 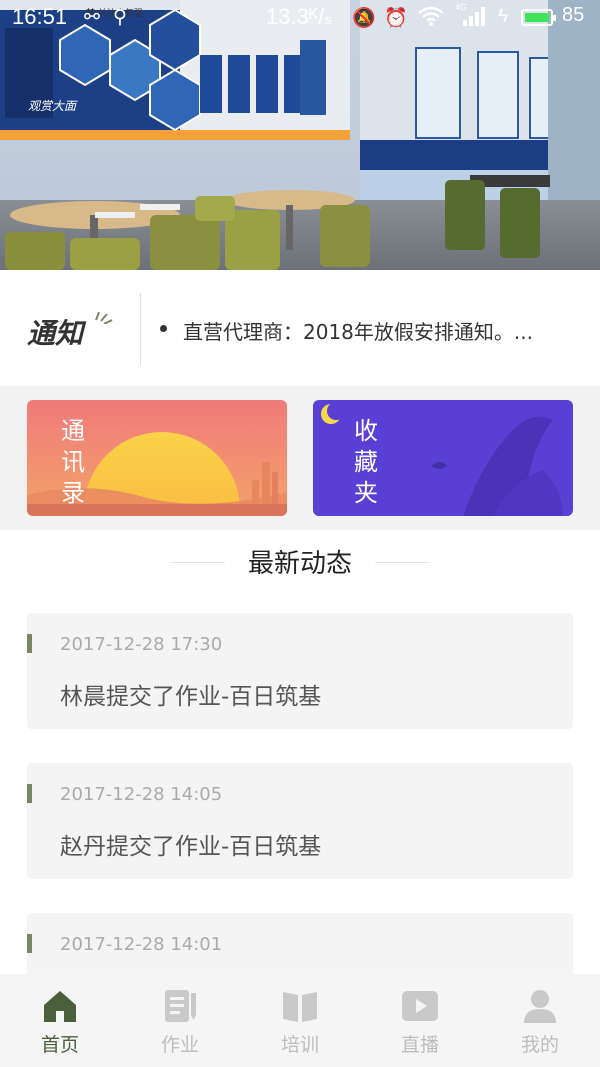 What do you see at coordinates (55, 333) in the screenshot?
I see `notice-logo: 通知` at bounding box center [55, 333].